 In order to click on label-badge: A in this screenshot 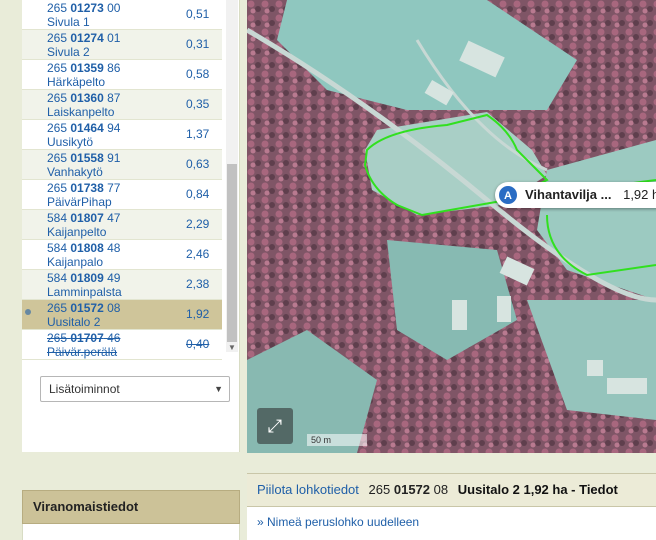, I will do `click(508, 195)`.